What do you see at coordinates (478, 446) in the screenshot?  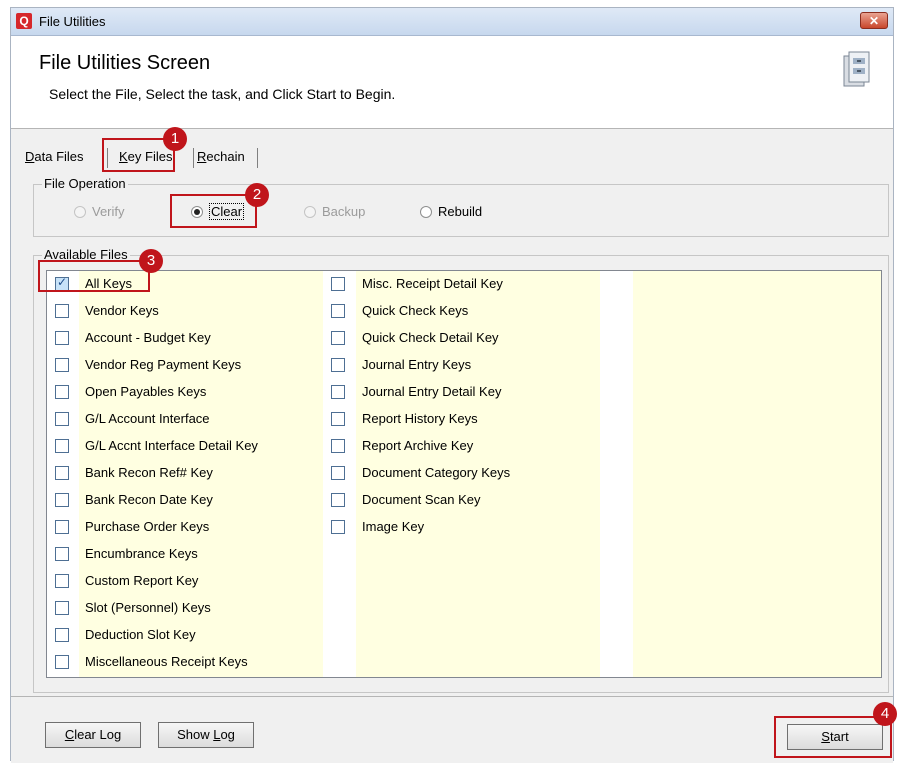 I see `list-item: Report Archive Key` at bounding box center [478, 446].